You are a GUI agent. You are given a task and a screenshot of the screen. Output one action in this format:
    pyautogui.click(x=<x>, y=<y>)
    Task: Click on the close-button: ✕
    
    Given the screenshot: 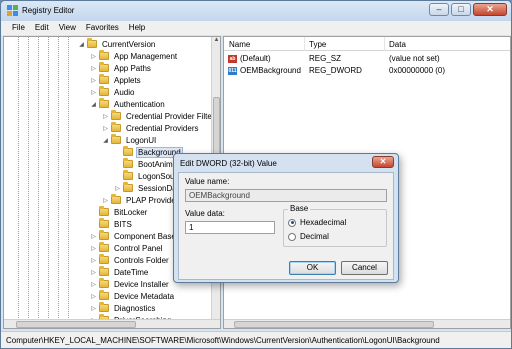 What is the action you would take?
    pyautogui.click(x=490, y=9)
    